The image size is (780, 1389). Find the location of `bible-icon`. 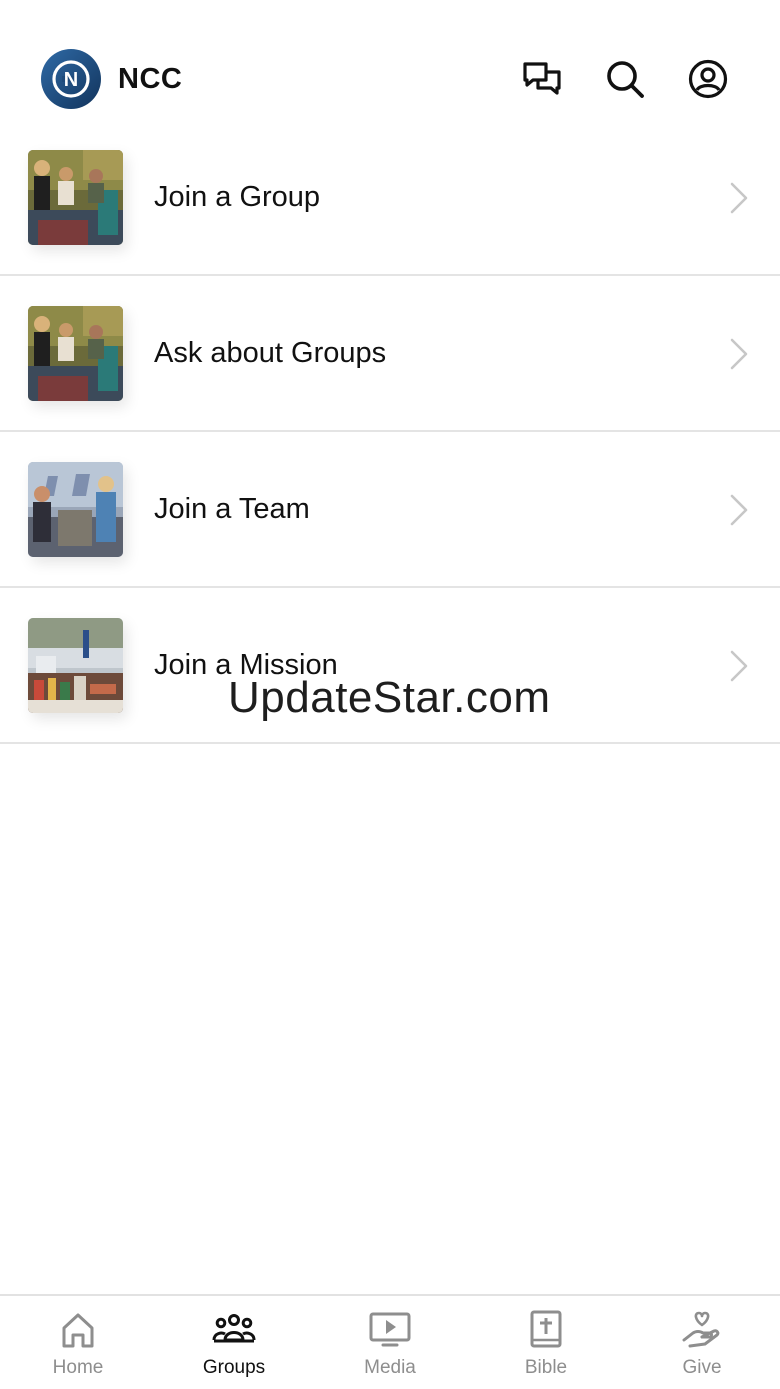

bible-icon is located at coordinates (546, 1329).